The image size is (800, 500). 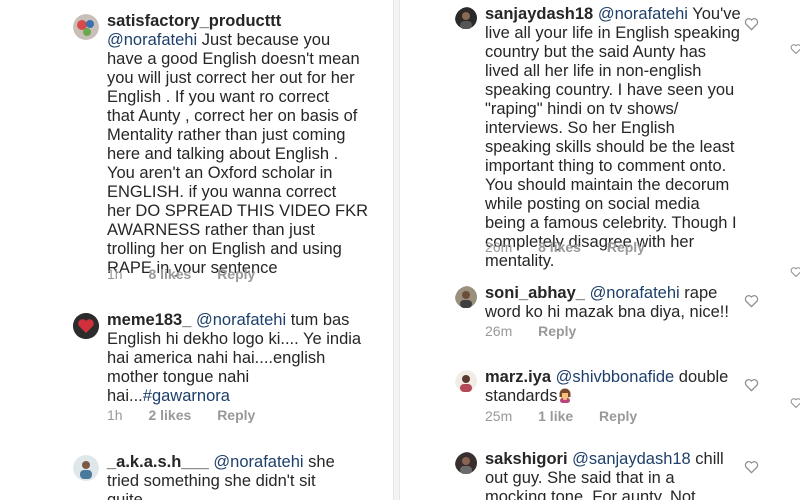 I want to click on comment-line: Mentality rather than just coming, so click(x=226, y=135).